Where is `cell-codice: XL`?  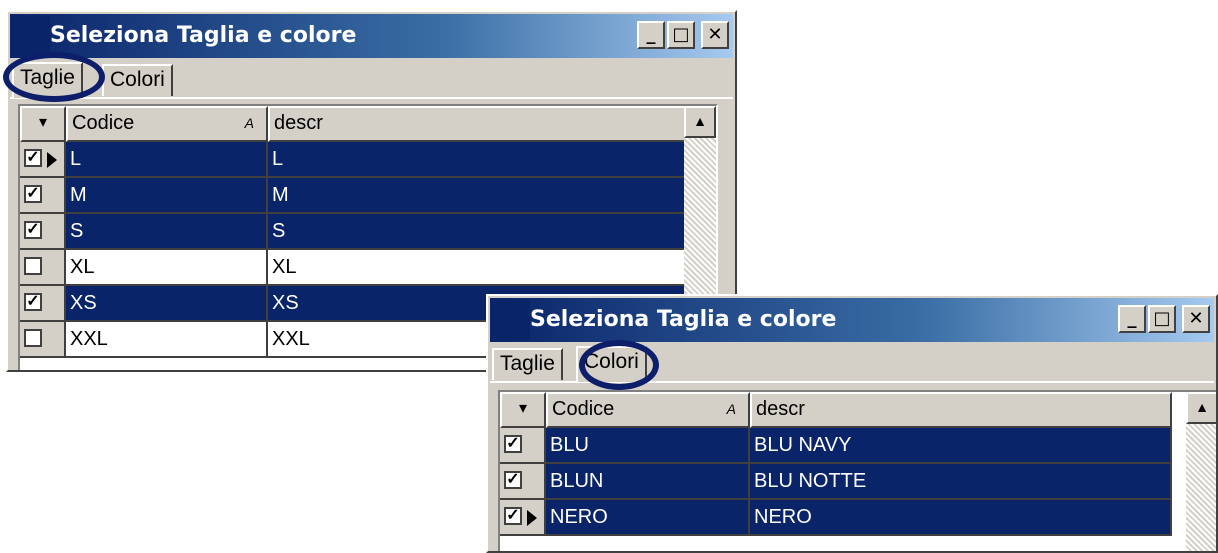 cell-codice: XL is located at coordinates (167, 268).